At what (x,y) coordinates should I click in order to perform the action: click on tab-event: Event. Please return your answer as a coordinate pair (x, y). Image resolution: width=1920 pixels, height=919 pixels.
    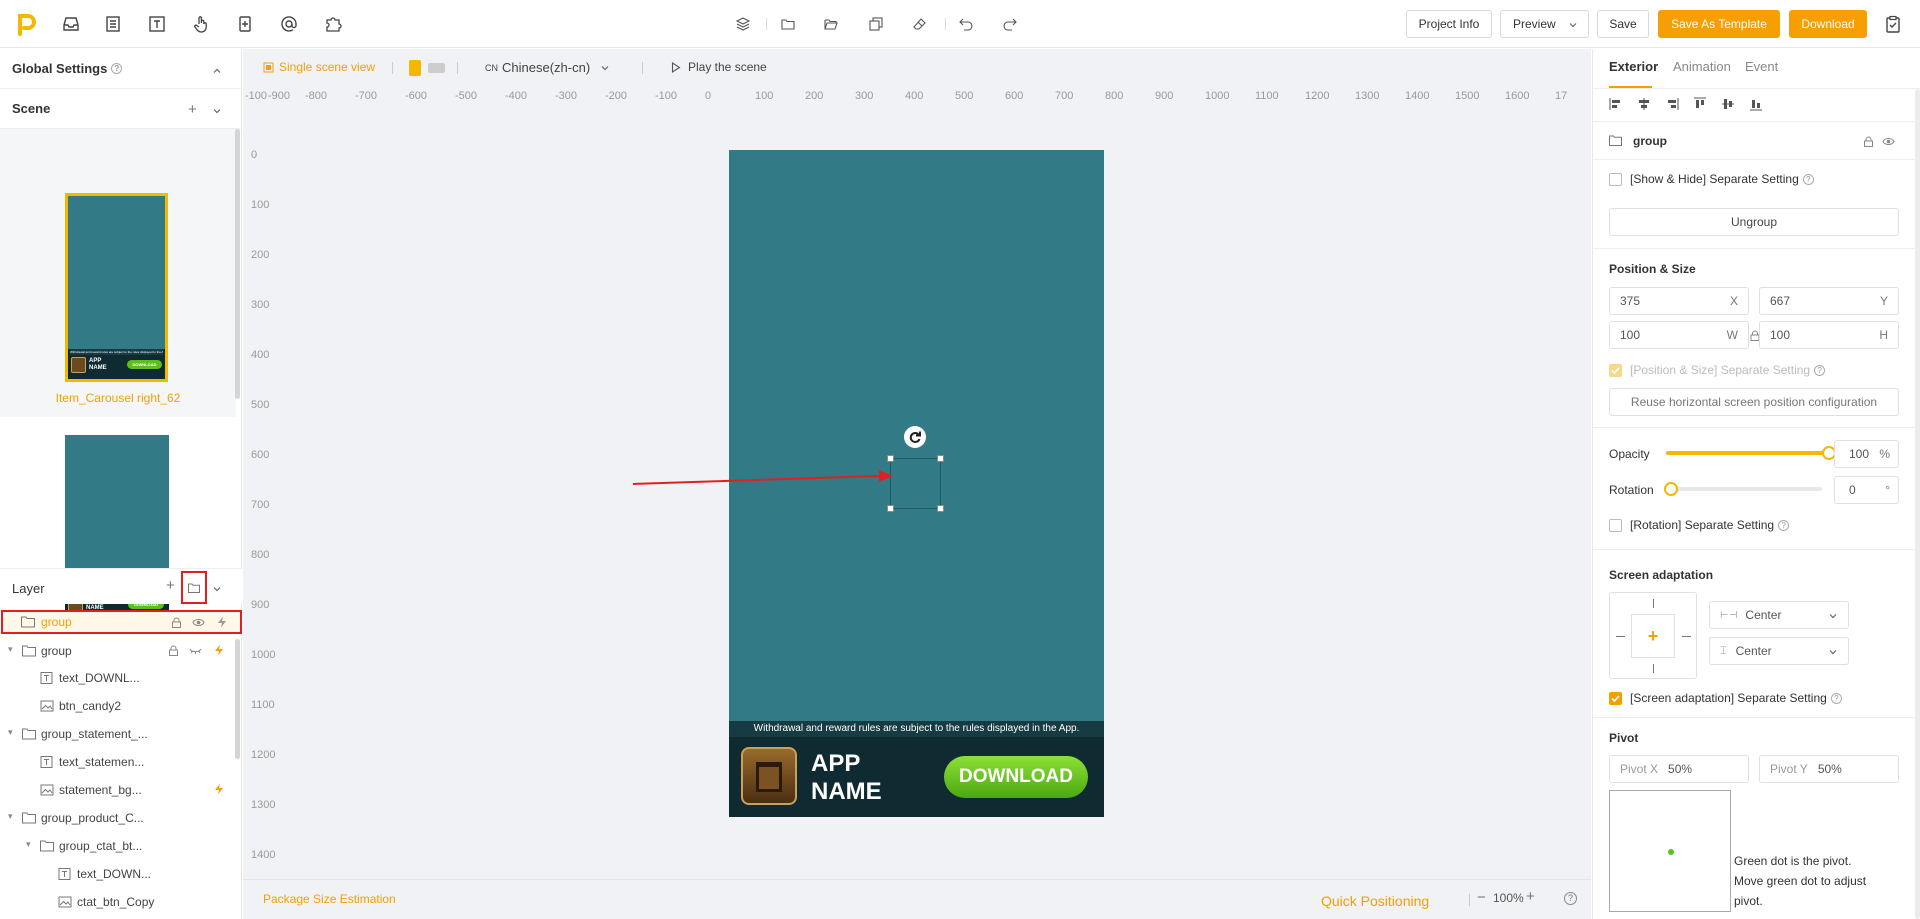
    Looking at the image, I should click on (1761, 66).